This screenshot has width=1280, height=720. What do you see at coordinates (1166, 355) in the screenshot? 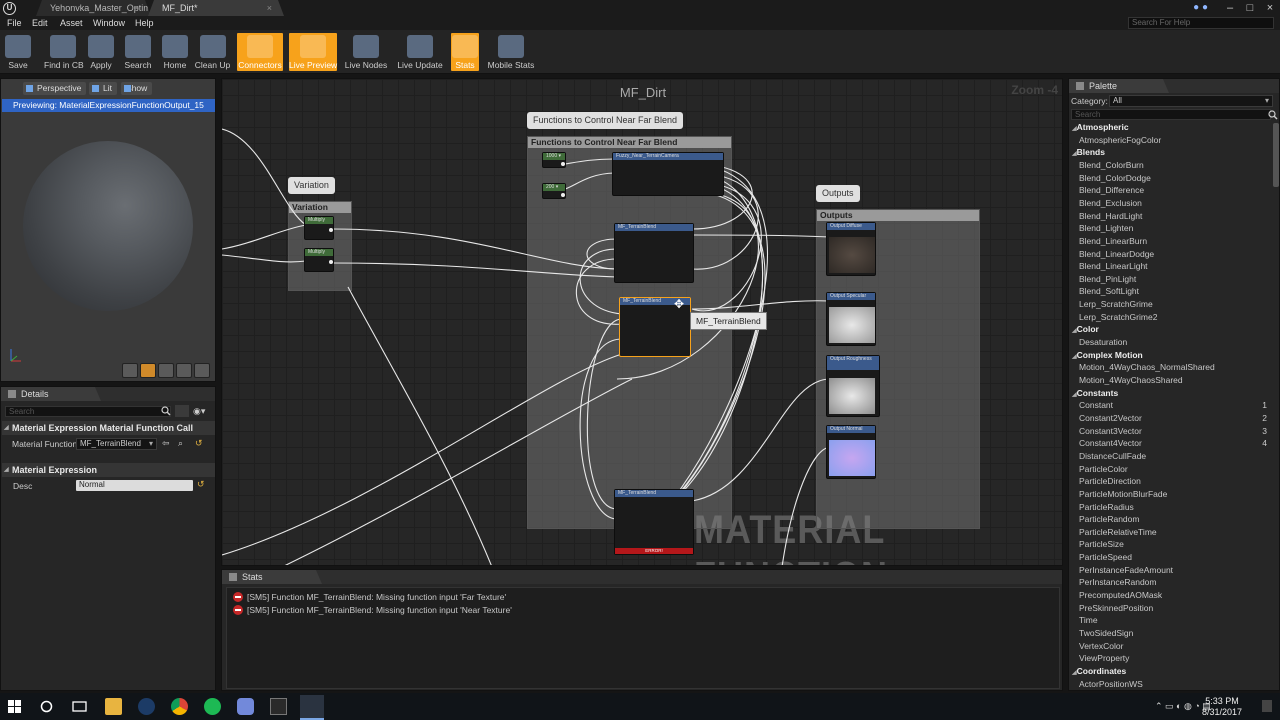
I see `palette-category: ◢Complex Motion` at bounding box center [1166, 355].